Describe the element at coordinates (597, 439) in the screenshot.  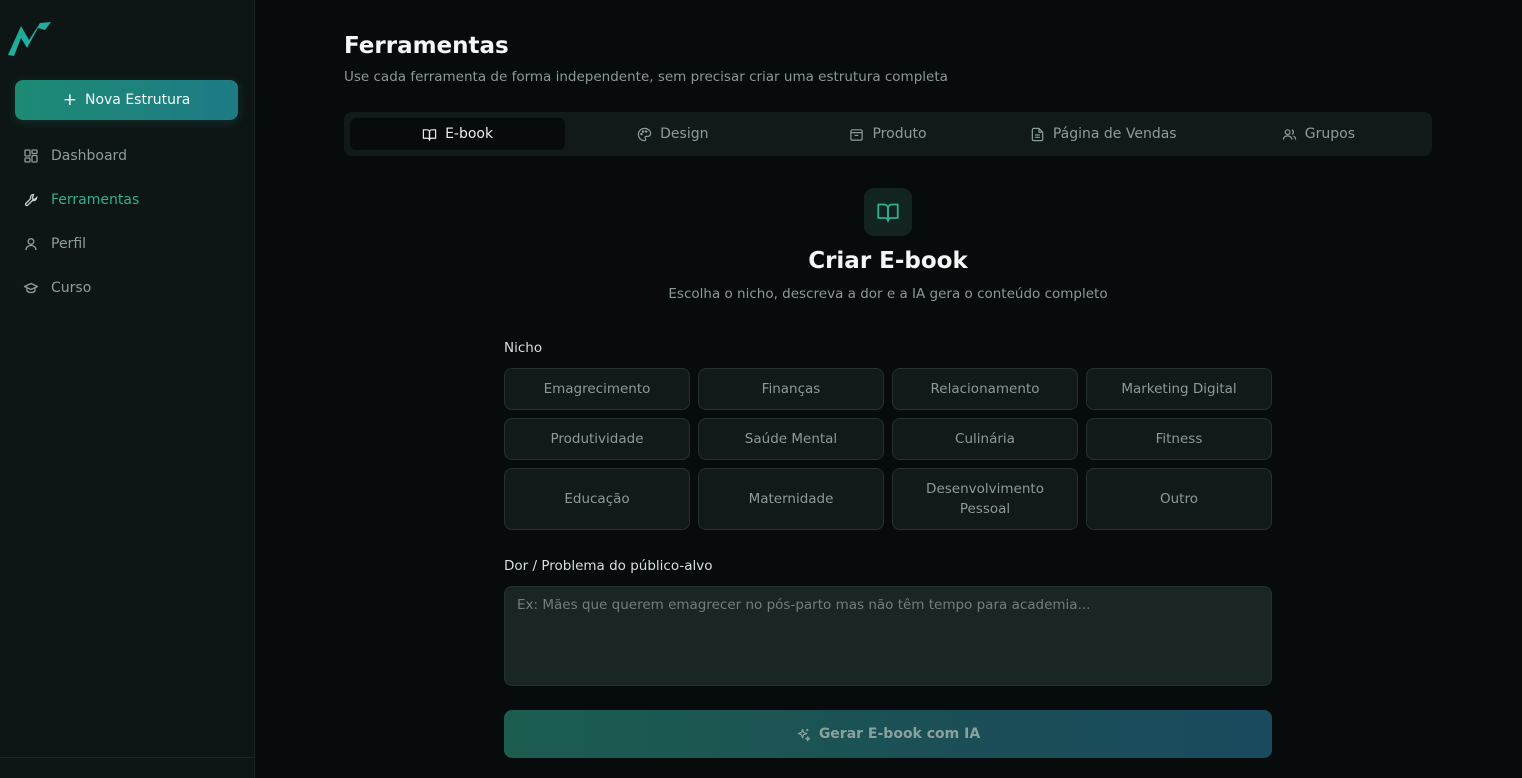
I see `niche-option-produtividade: Produtividade` at that location.